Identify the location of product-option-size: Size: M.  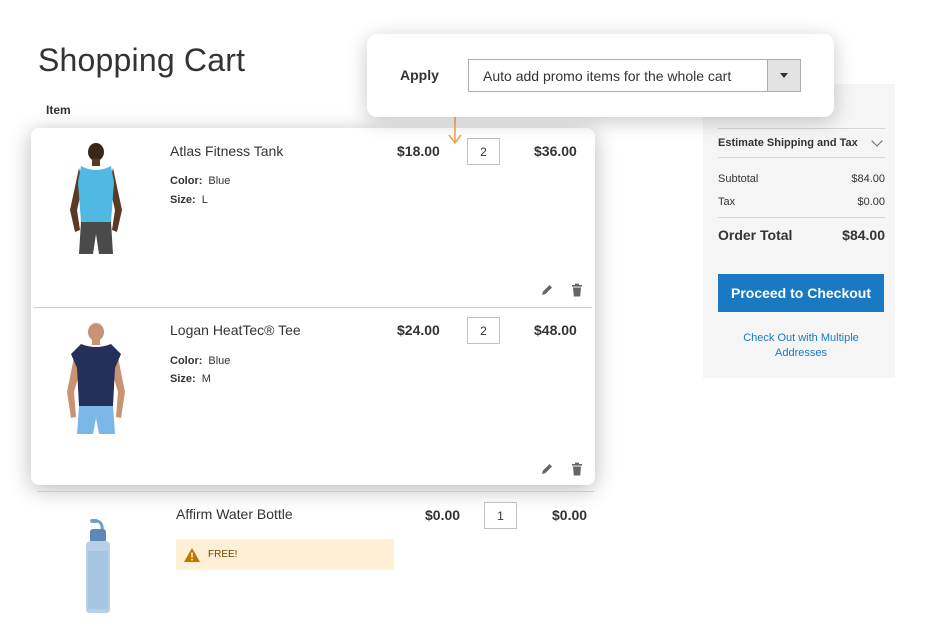
(190, 379).